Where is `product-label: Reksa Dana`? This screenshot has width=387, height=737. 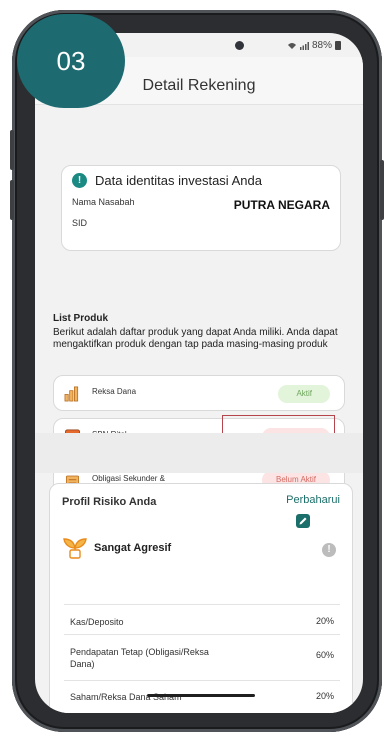
product-label: Reksa Dana is located at coordinates (114, 391).